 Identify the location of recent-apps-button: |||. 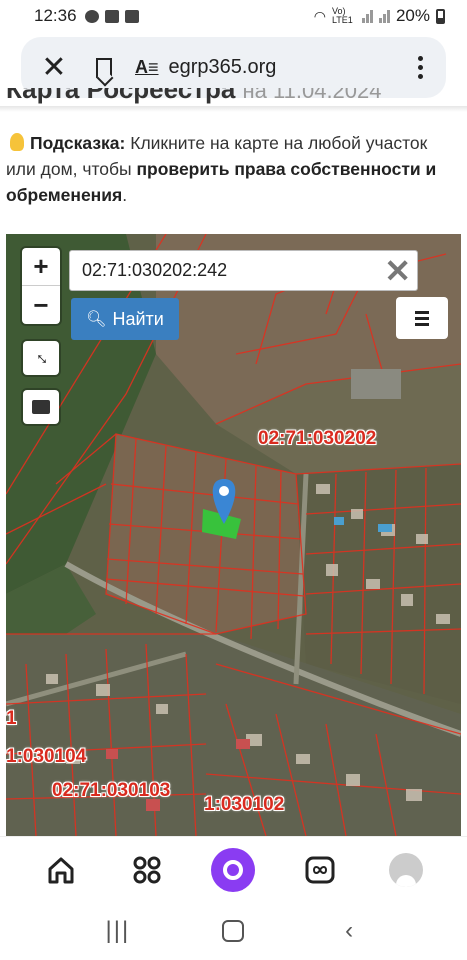
(118, 931).